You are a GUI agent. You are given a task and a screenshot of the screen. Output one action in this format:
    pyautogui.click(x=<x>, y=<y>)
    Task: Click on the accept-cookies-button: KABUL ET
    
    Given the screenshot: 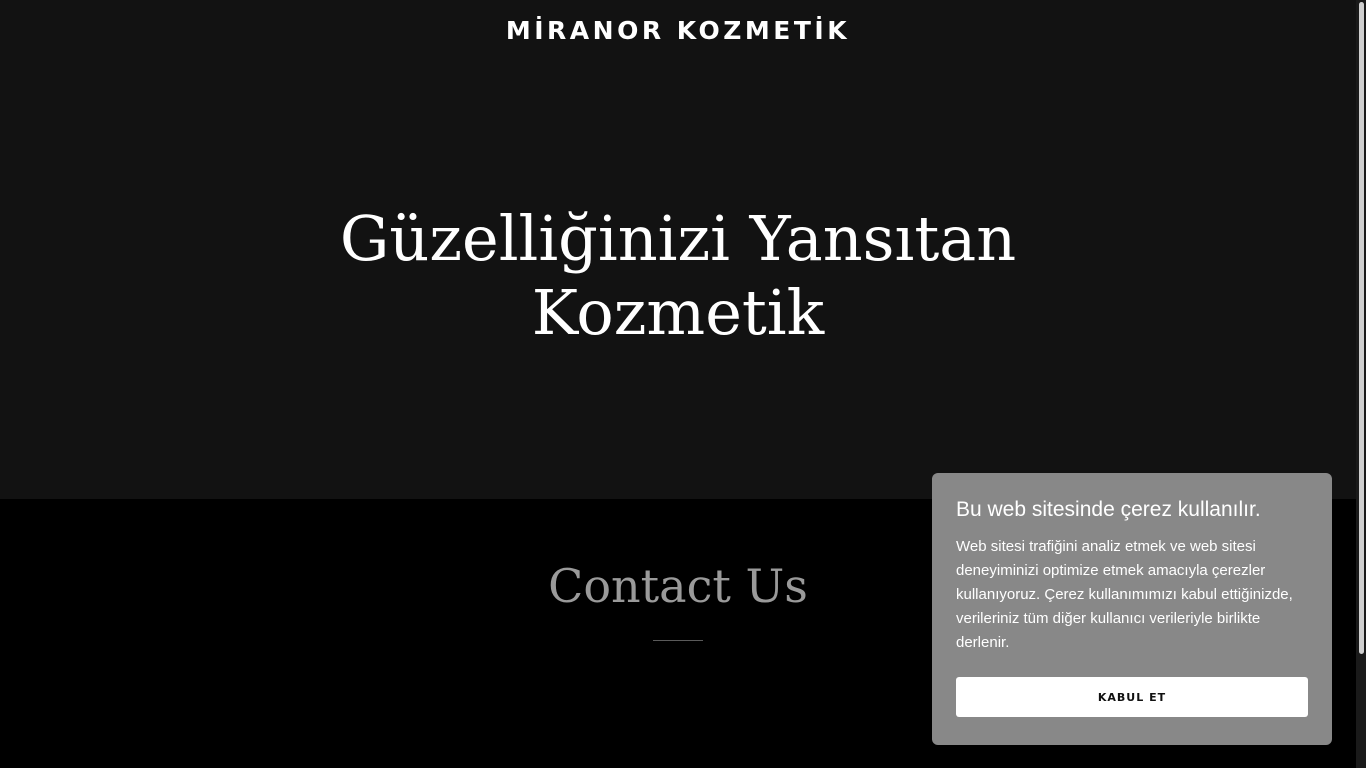 What is the action you would take?
    pyautogui.click(x=1132, y=697)
    